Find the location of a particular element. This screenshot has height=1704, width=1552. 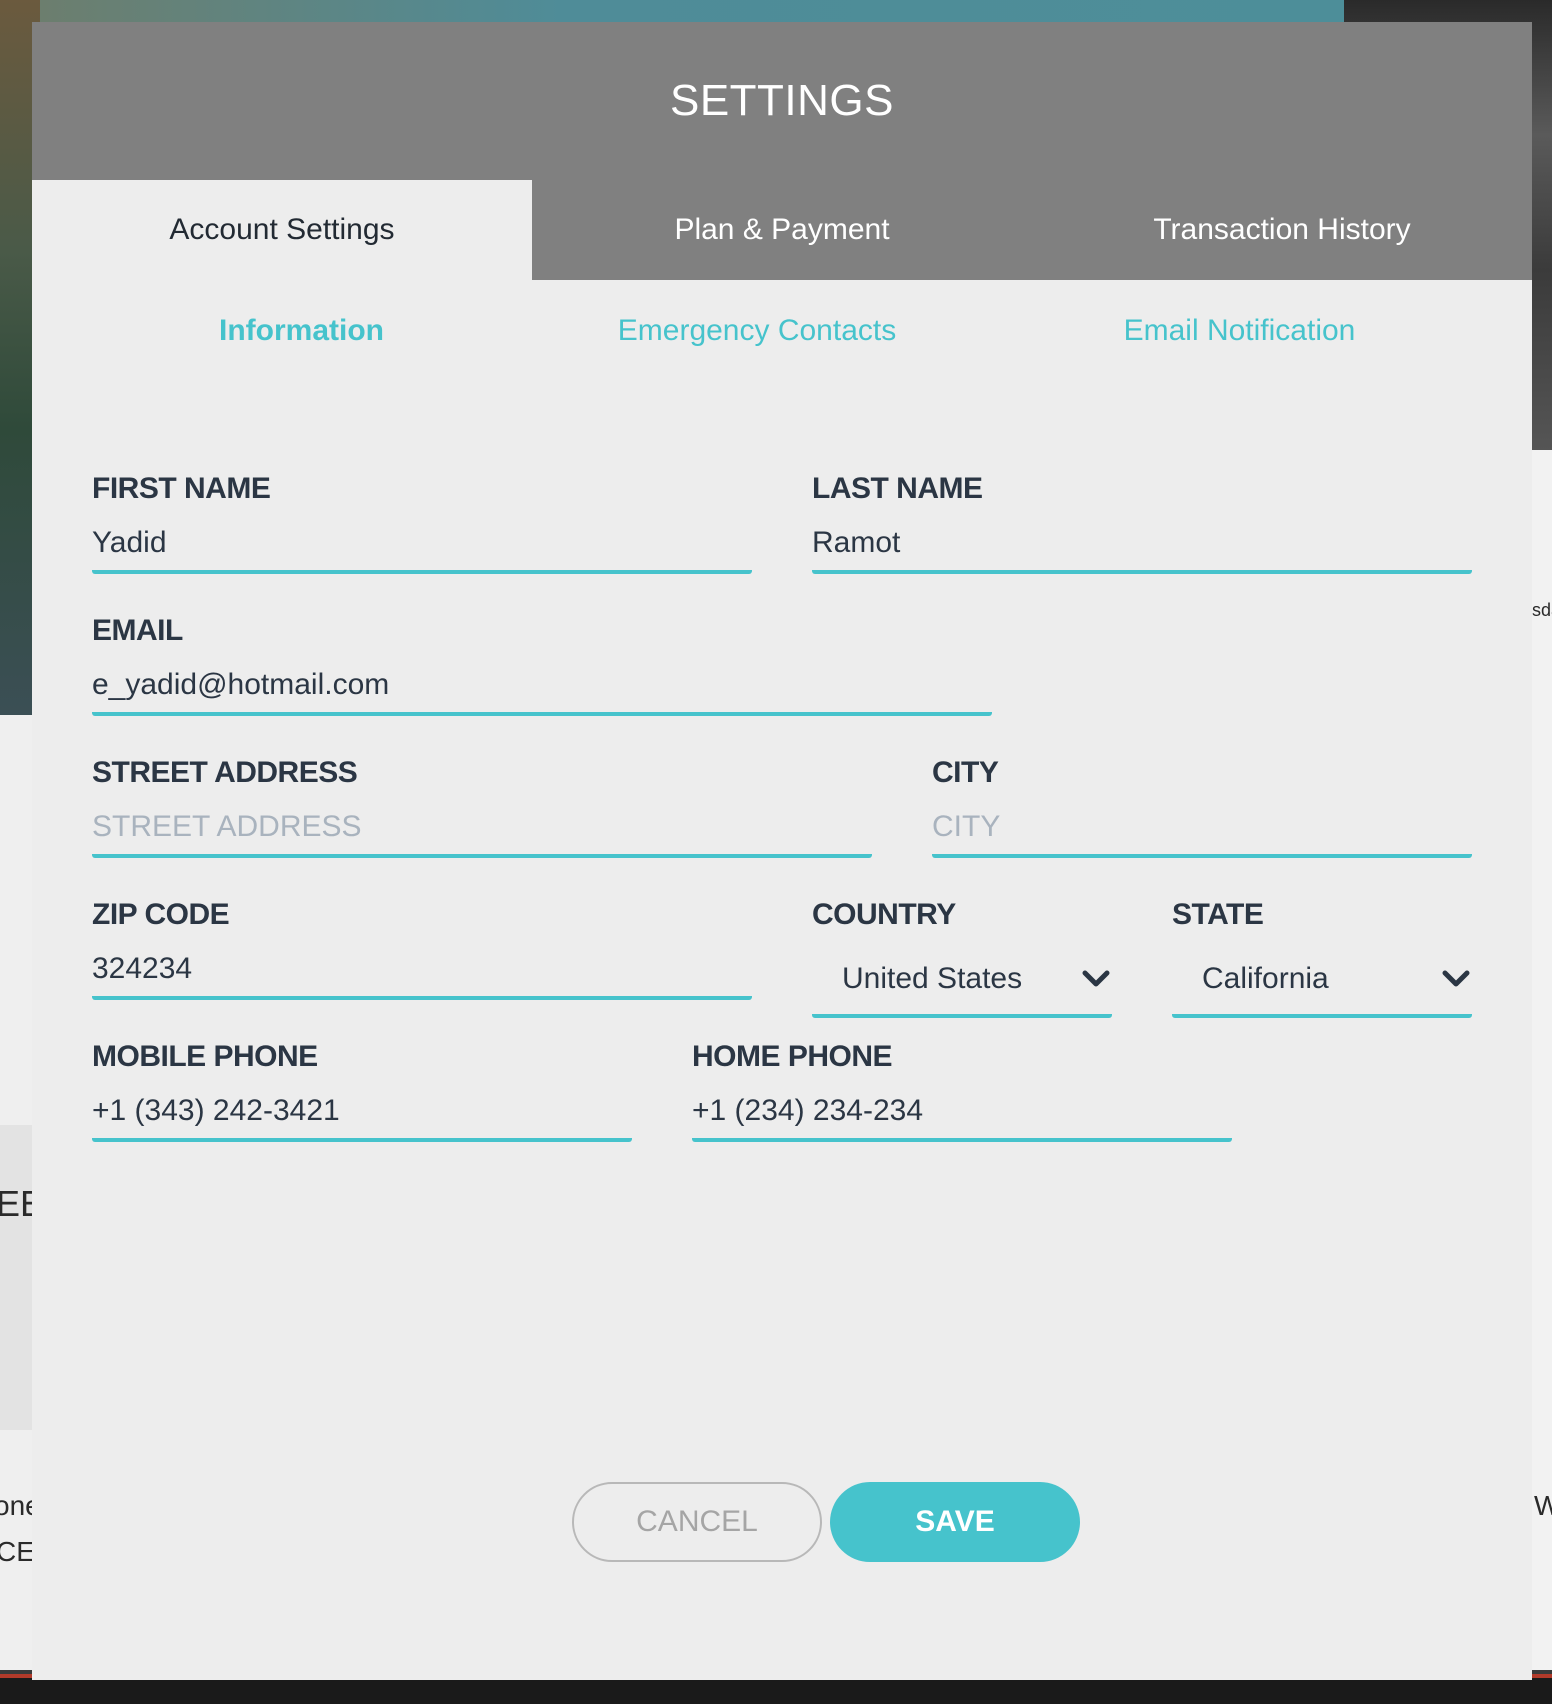

zip-code-input is located at coordinates (422, 976).